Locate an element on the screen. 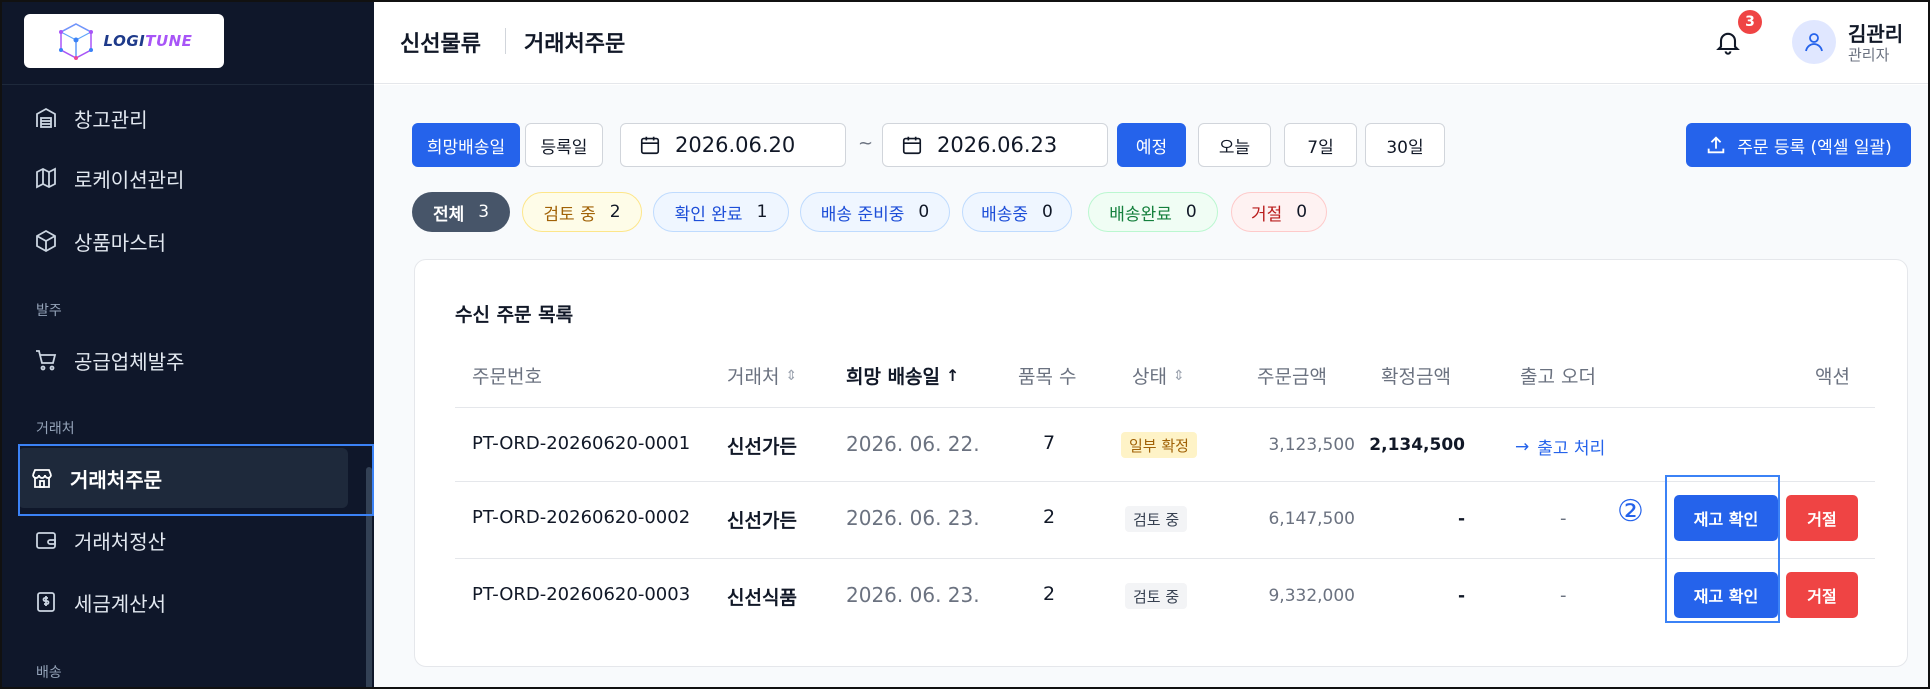 This screenshot has height=689, width=1930. chip-reviewing: 검토 중 2 is located at coordinates (582, 212).